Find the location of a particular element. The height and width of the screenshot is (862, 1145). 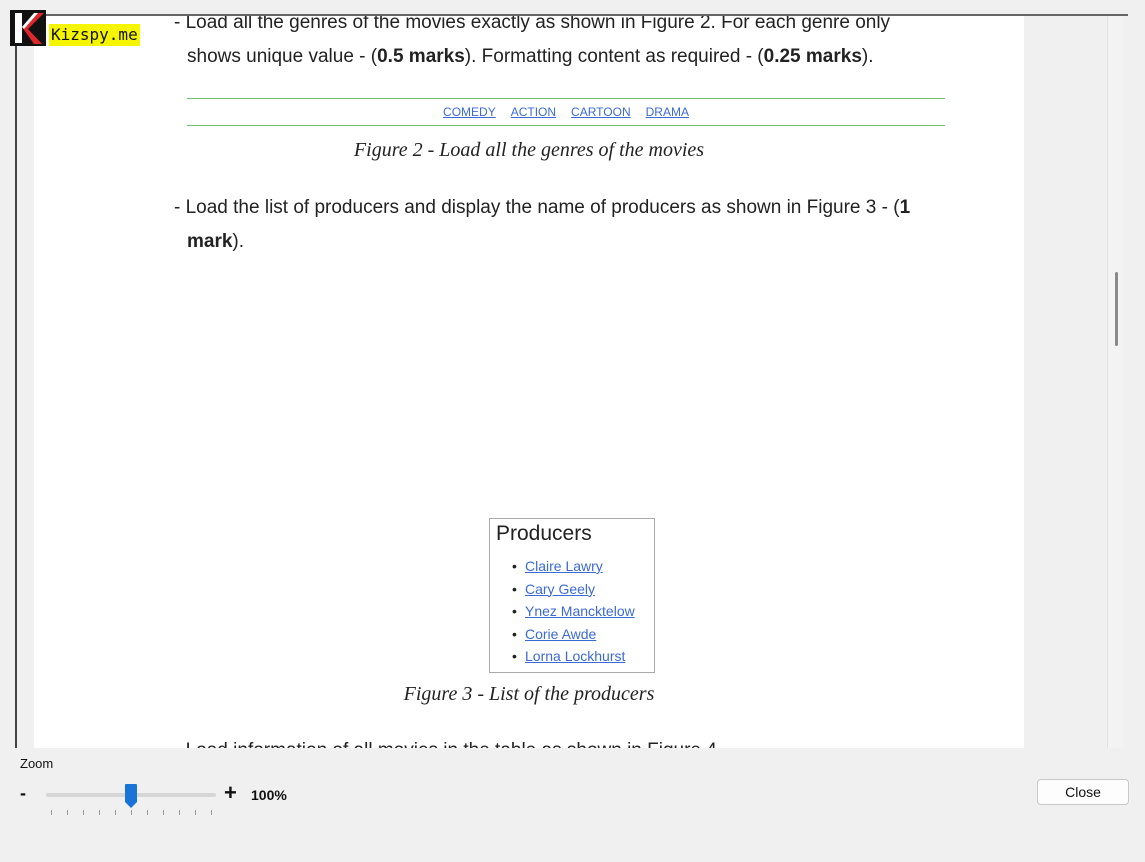

paragraph-line: mark). is located at coordinates (574, 242).